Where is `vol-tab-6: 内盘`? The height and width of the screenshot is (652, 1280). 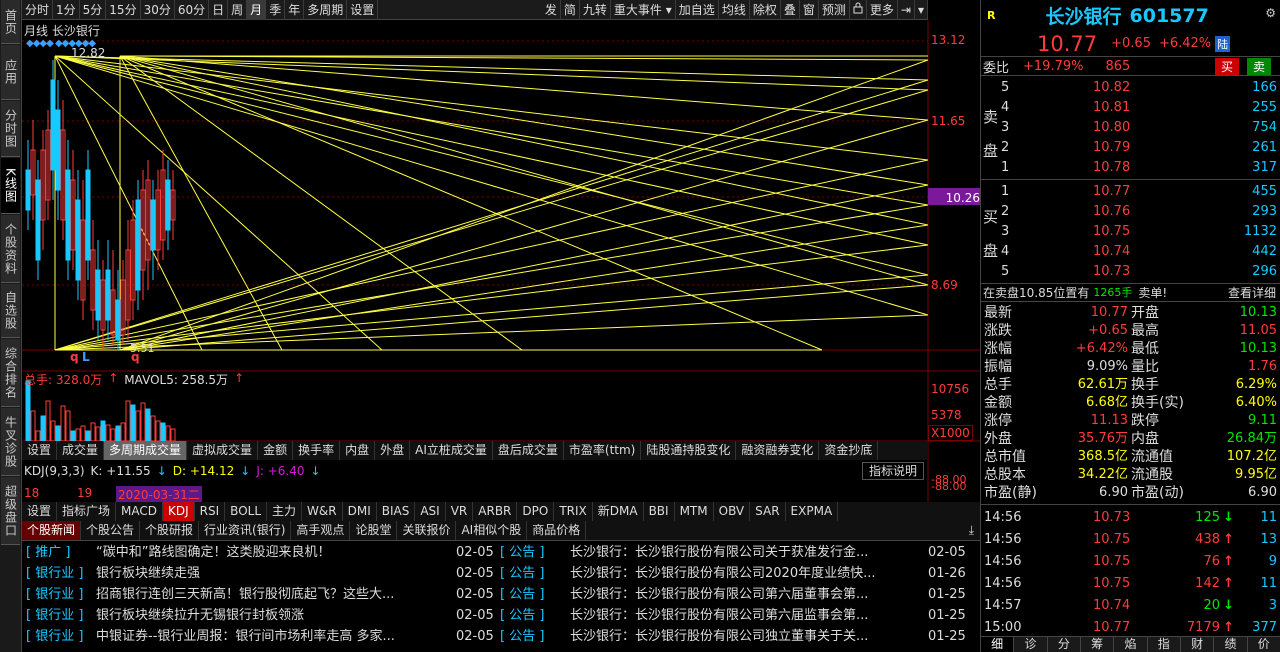
vol-tab-6: 内盘 is located at coordinates (358, 450).